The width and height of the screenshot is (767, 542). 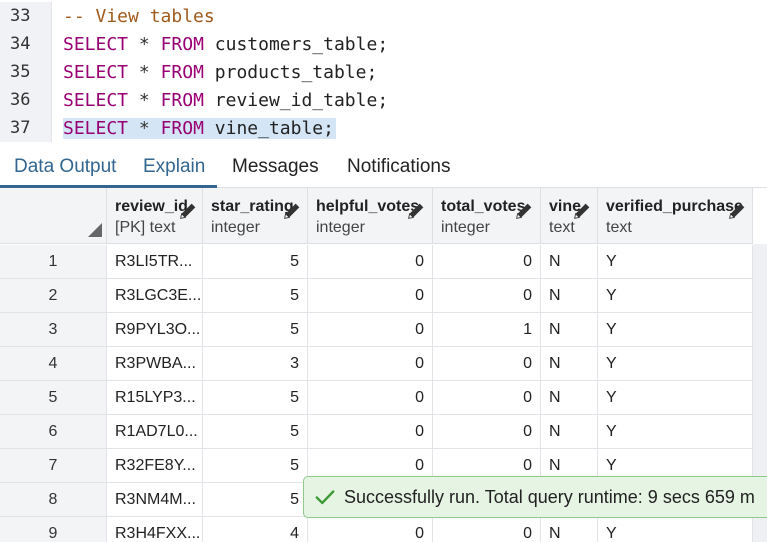 I want to click on row-number: 8, so click(x=53, y=500).